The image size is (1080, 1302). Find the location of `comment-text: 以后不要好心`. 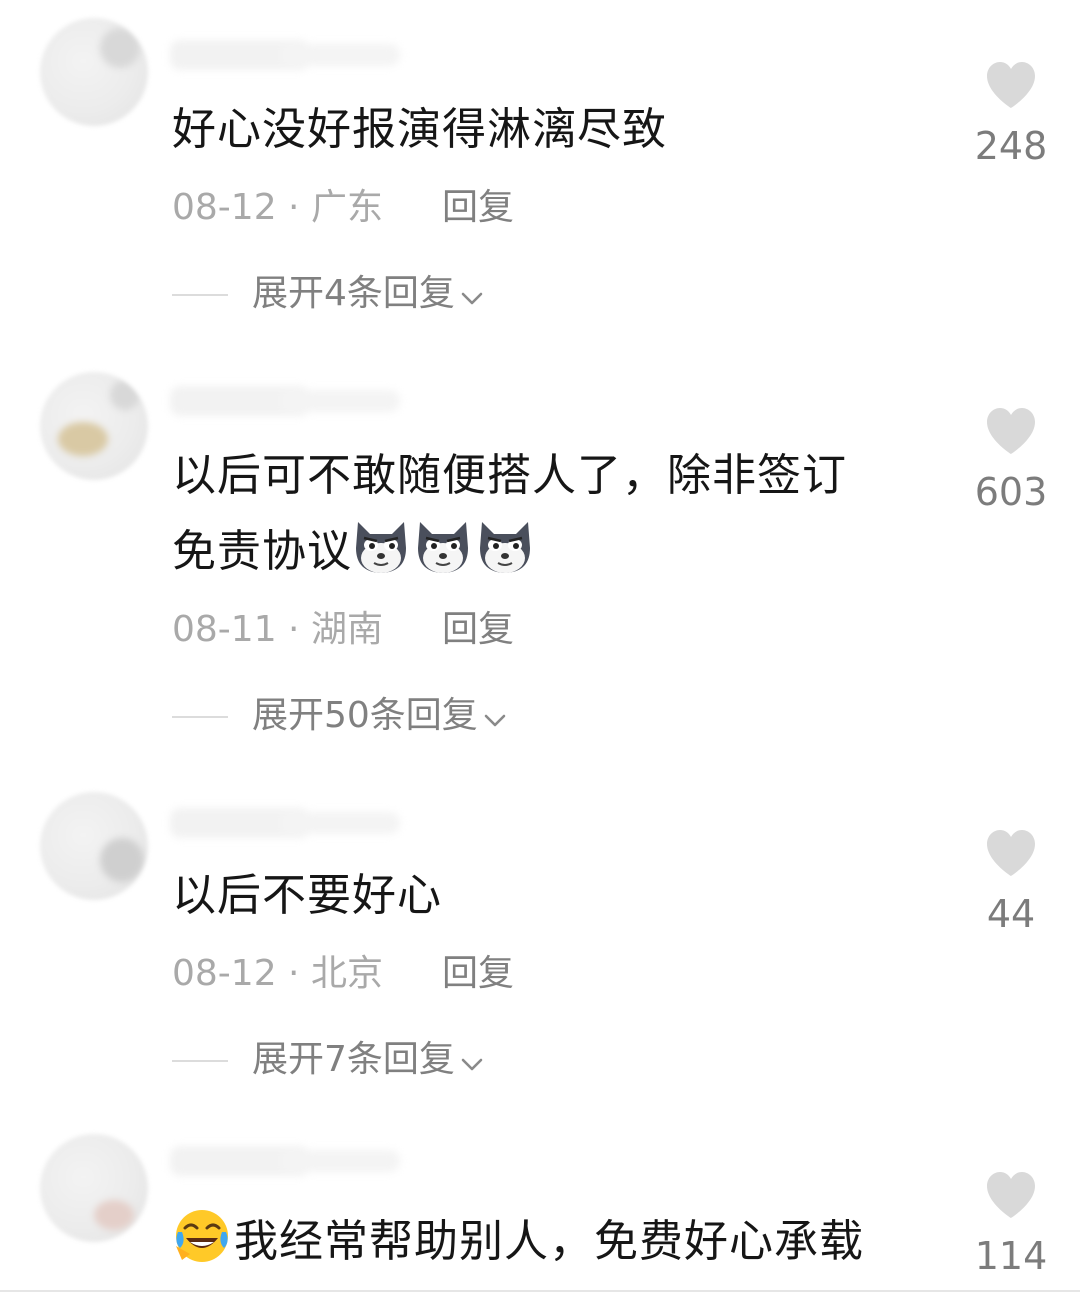

comment-text: 以后不要好心 is located at coordinates (542, 896).